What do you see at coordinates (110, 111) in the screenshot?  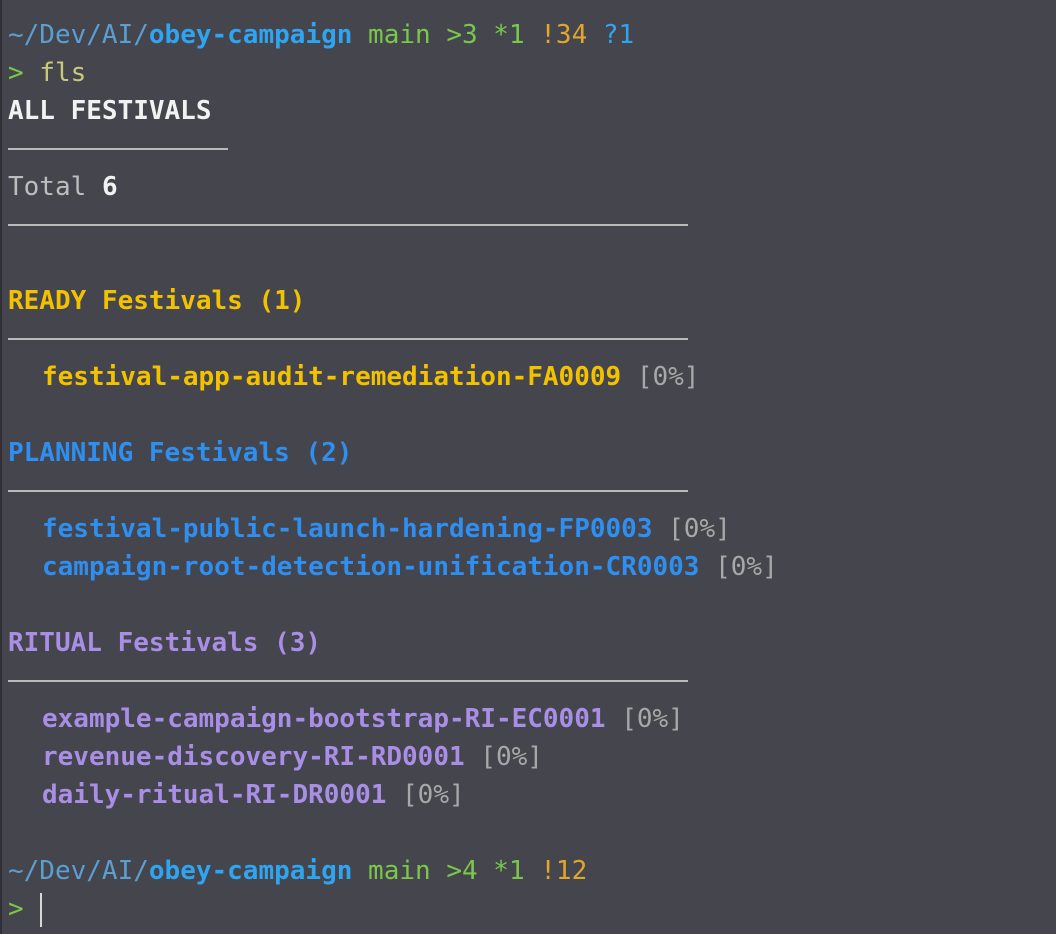 I see `title-text: ALL FESTIVALS` at bounding box center [110, 111].